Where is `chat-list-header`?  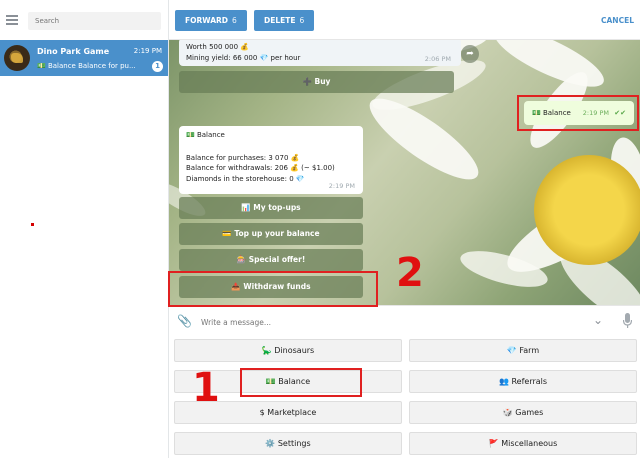 chat-list-header is located at coordinates (84, 20).